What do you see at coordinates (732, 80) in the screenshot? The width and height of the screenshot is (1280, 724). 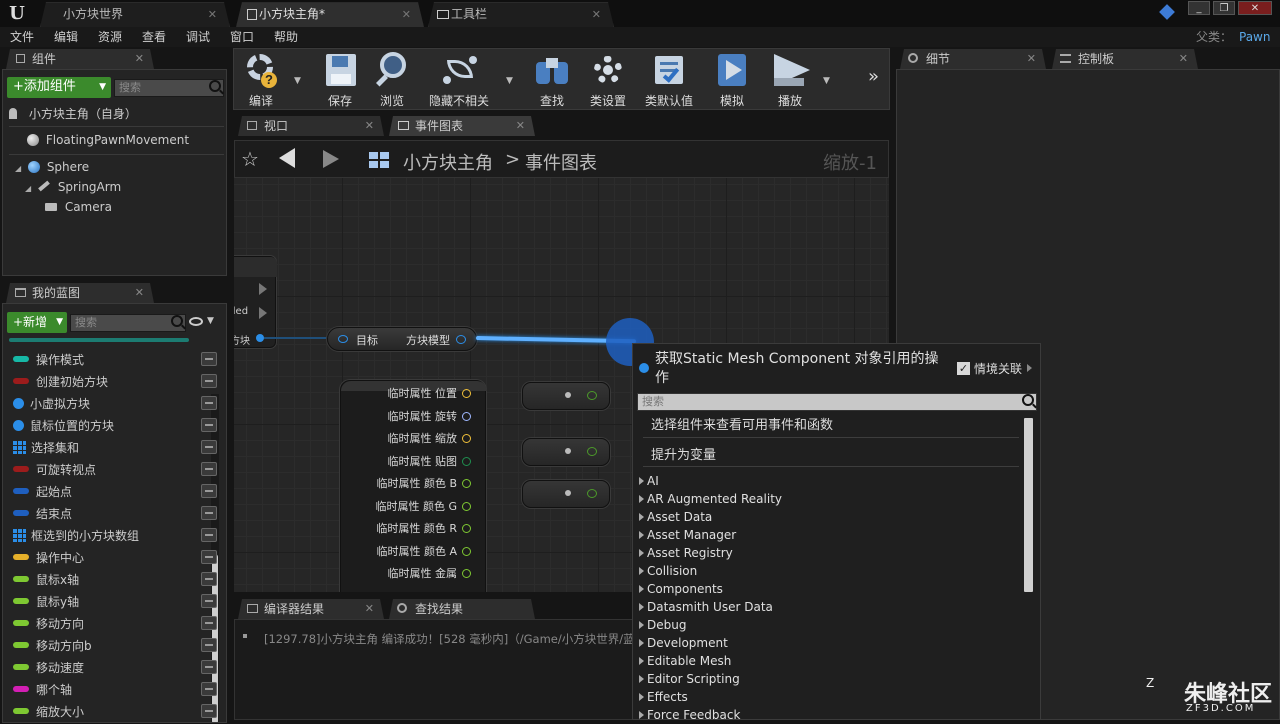 I see `simulate-button: 模拟` at bounding box center [732, 80].